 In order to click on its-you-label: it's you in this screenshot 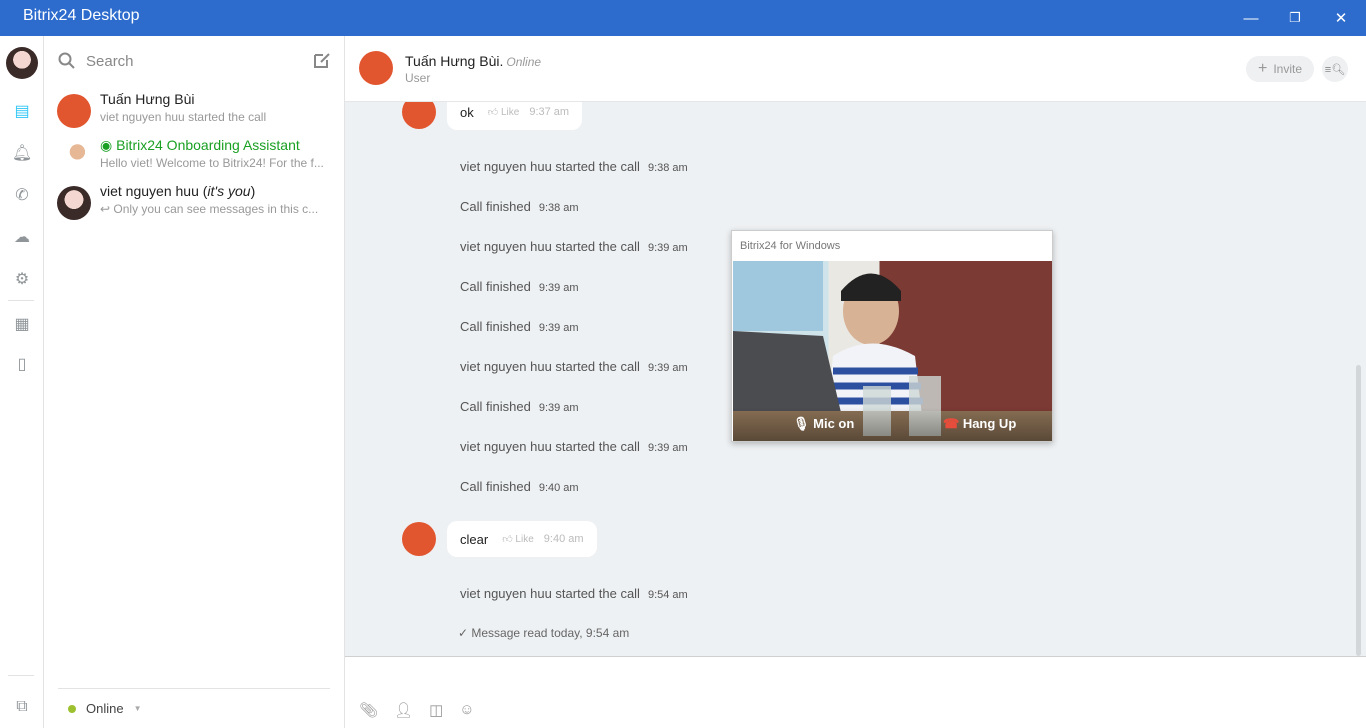, I will do `click(229, 191)`.